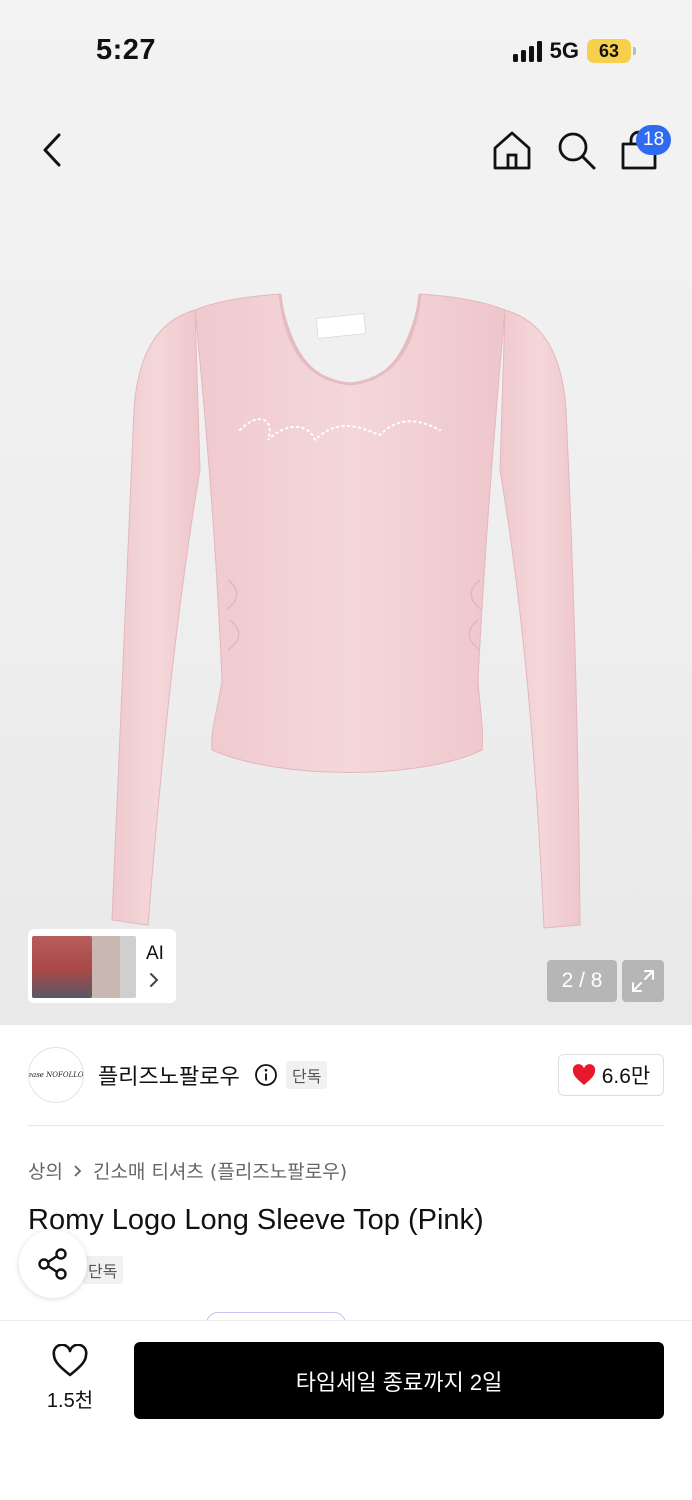 Image resolution: width=692 pixels, height=1500 pixels. I want to click on back-button, so click(52, 150).